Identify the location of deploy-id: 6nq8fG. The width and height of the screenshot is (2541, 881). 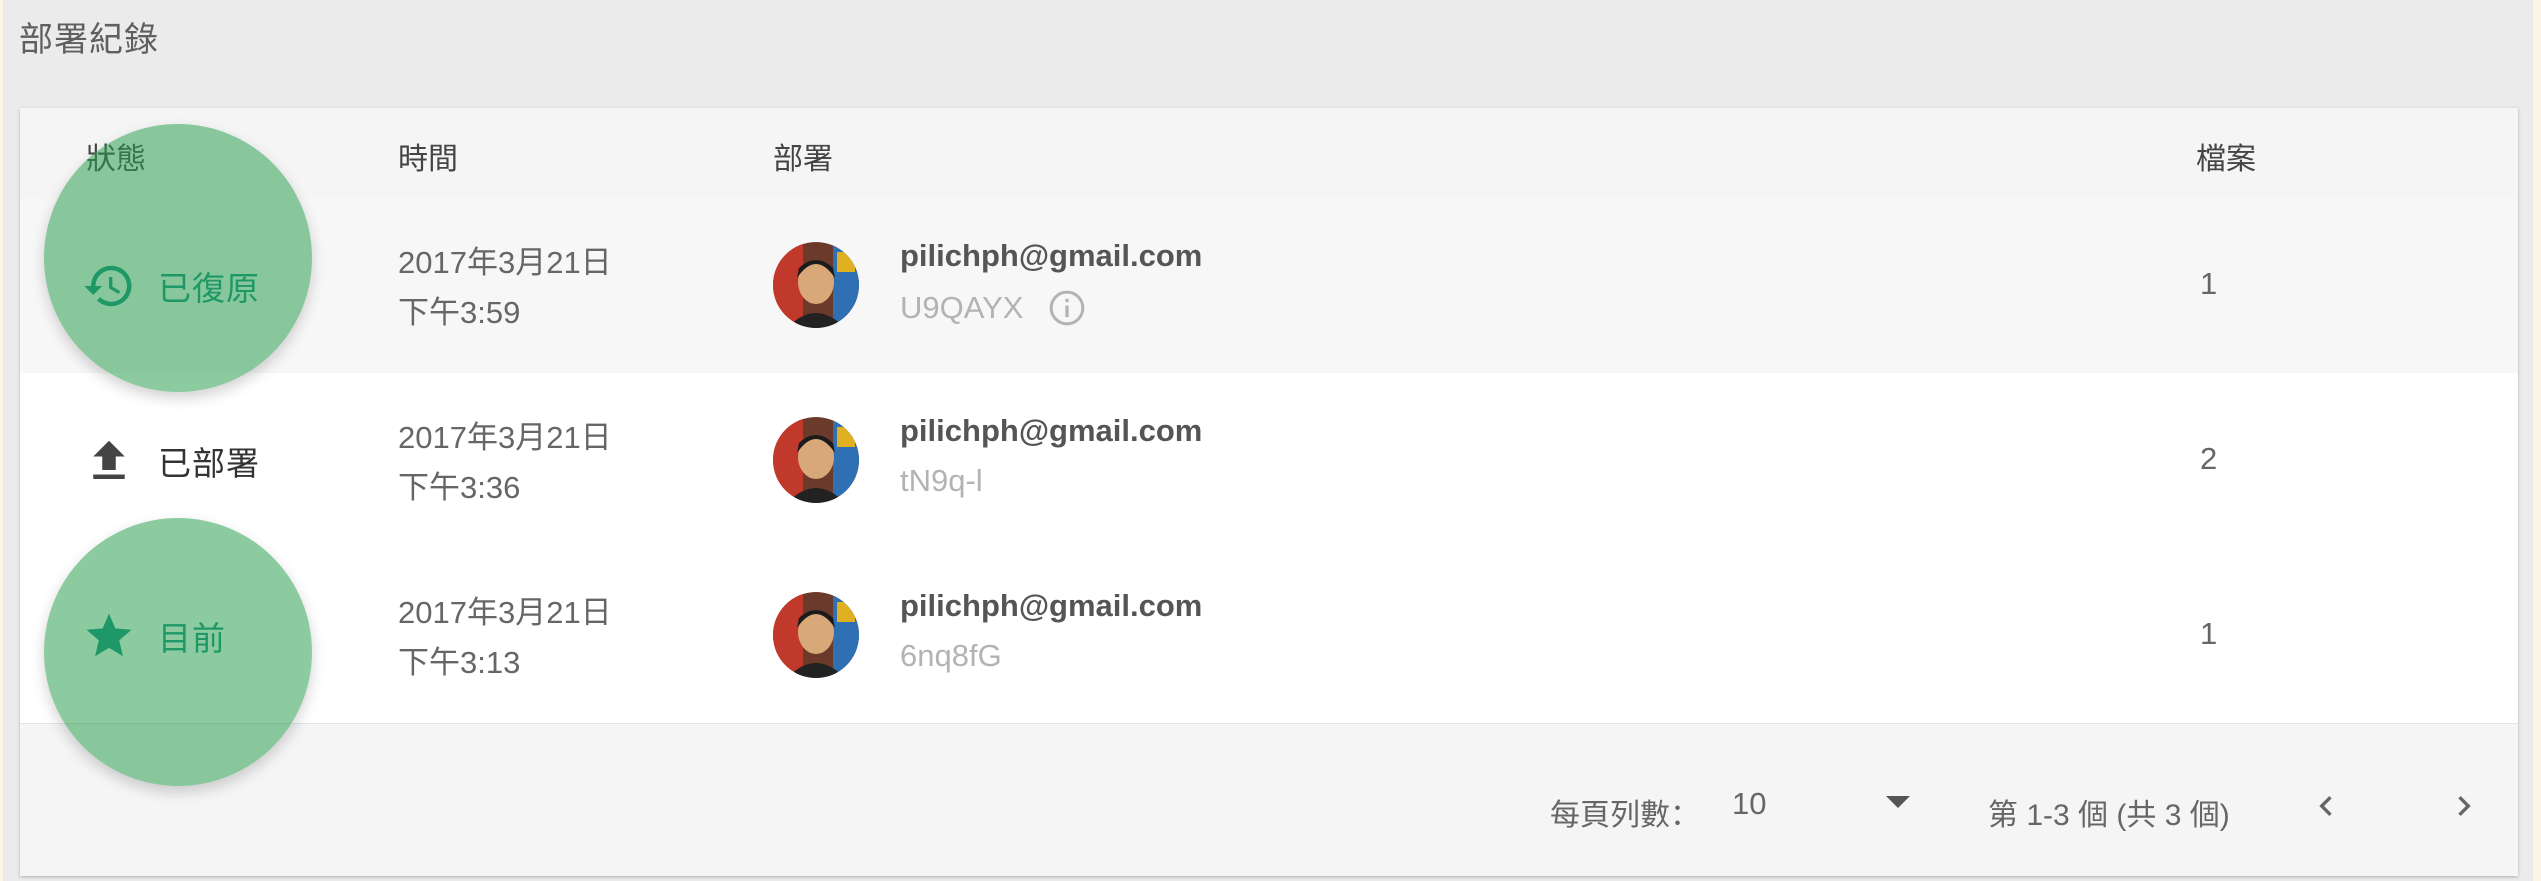
(951, 656).